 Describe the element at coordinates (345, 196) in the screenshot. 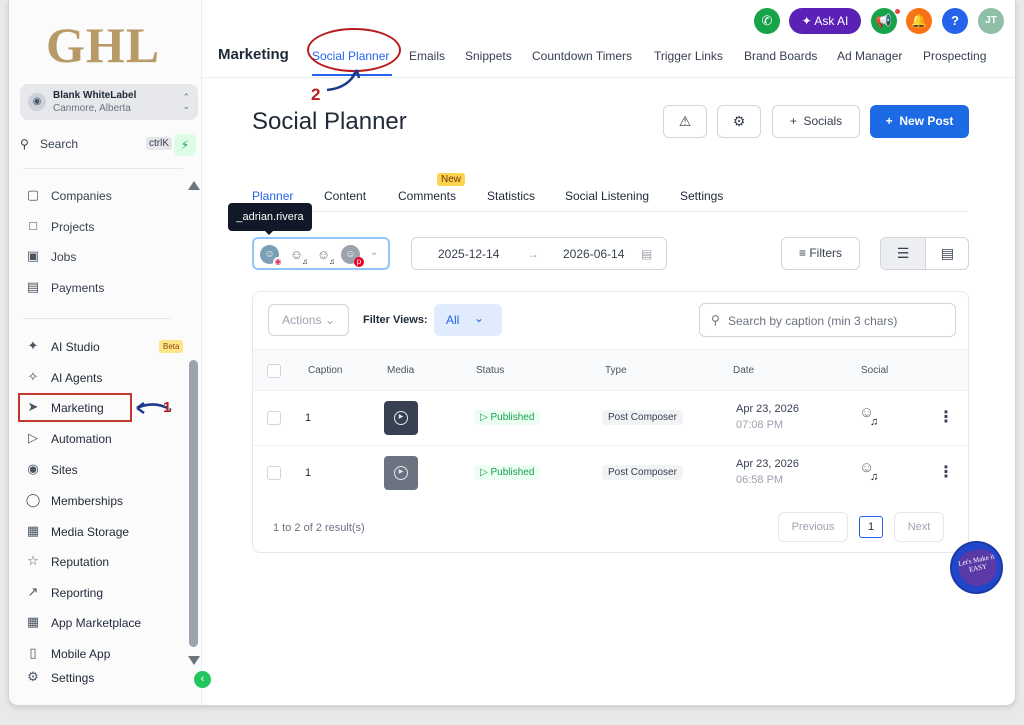

I see `subtab-content: Content` at that location.